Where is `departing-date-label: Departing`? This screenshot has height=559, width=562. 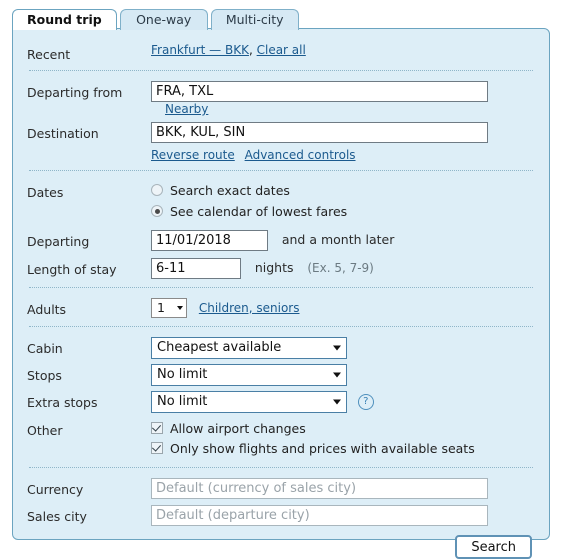 departing-date-label: Departing is located at coordinates (58, 241).